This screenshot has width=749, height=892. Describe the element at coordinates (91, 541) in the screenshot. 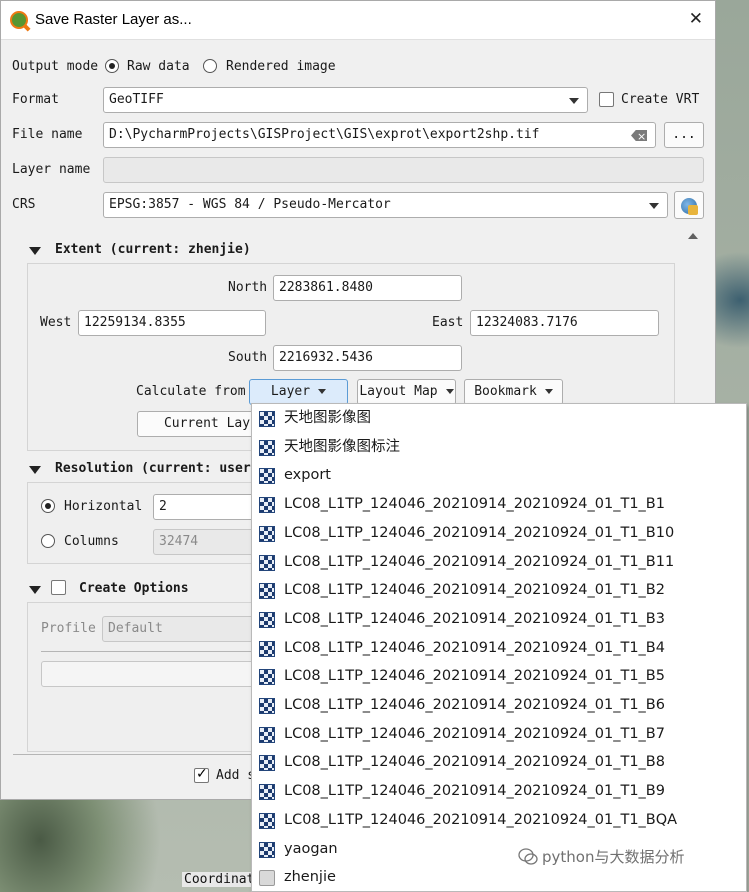

I see `columns-label: Columns` at that location.